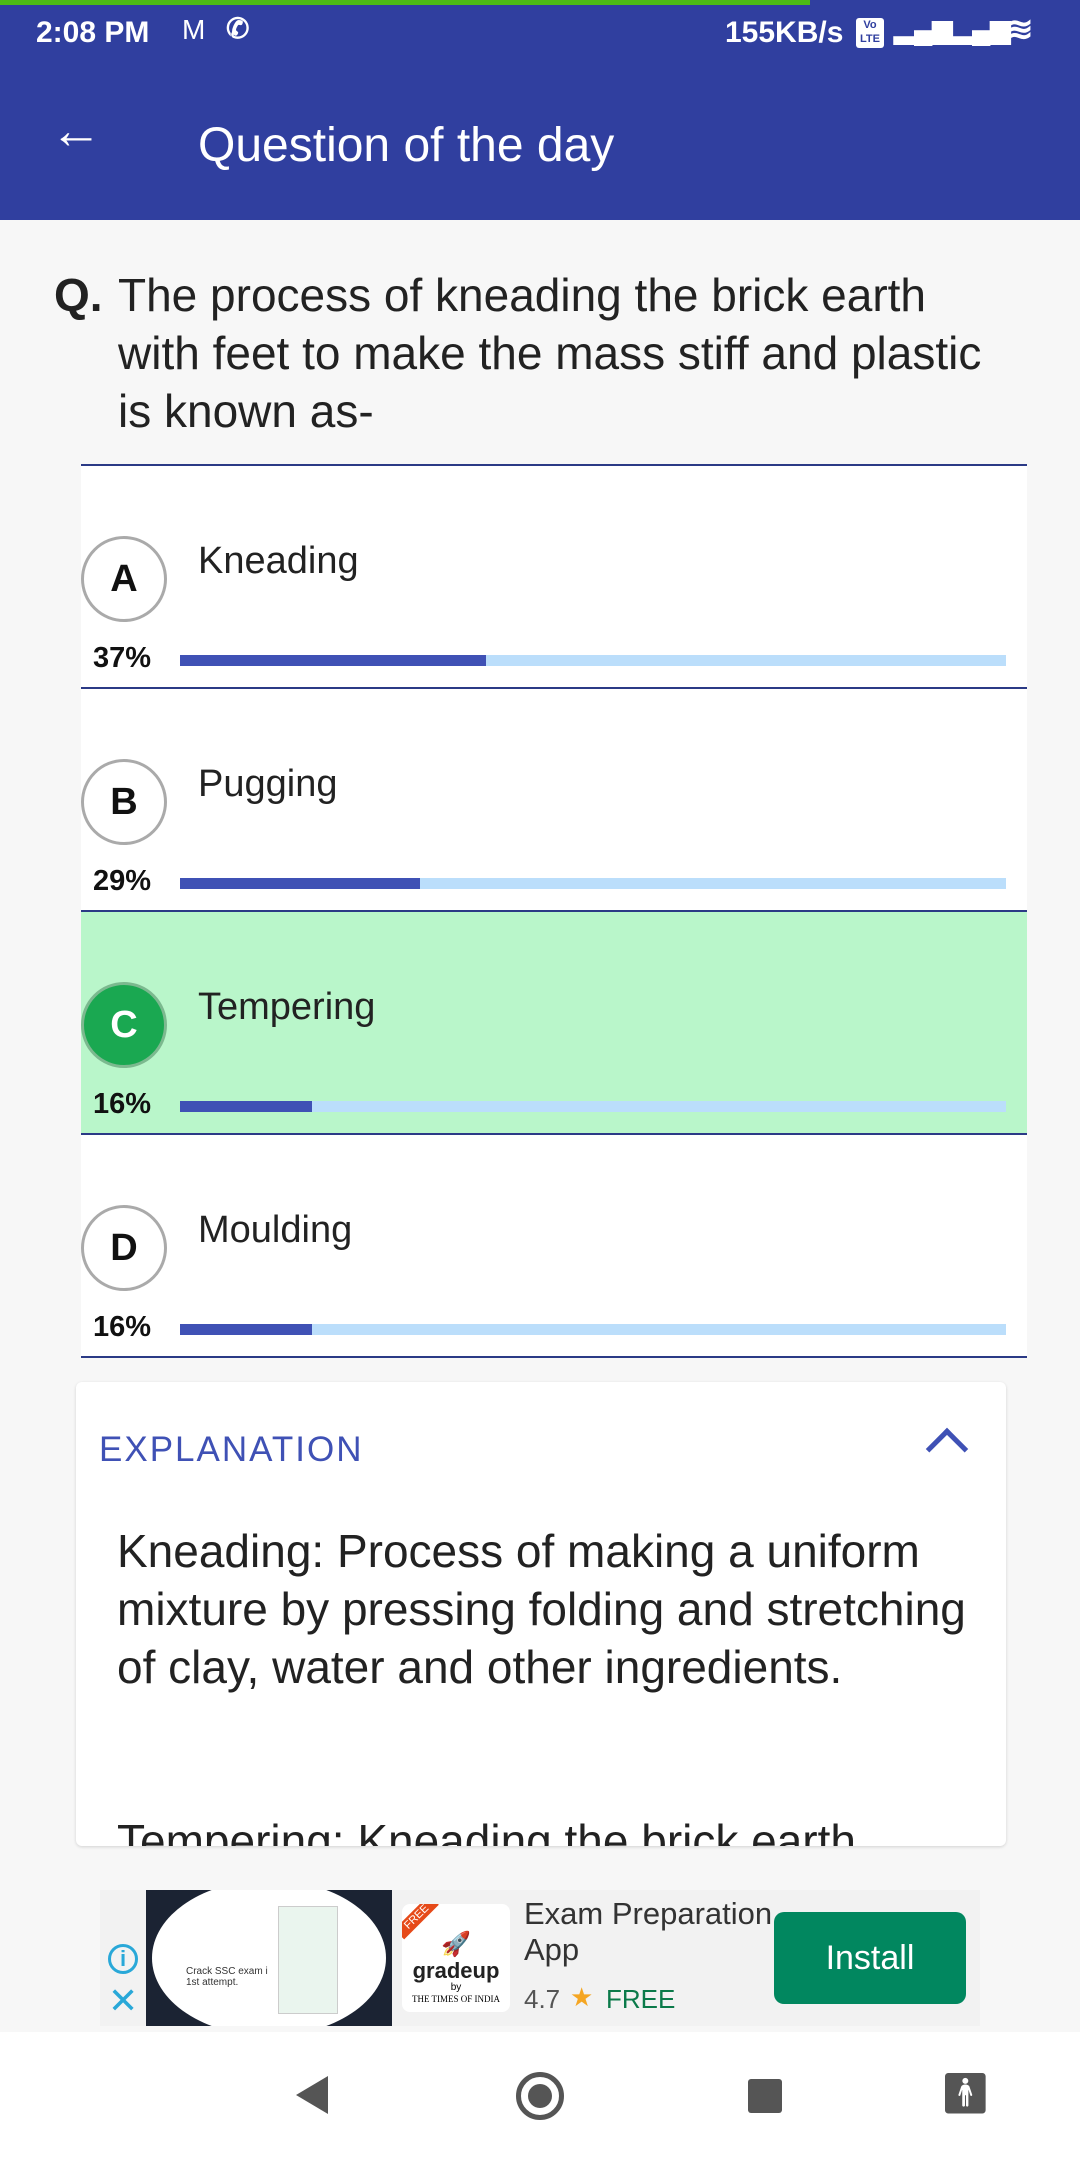 This screenshot has width=1080, height=2160. What do you see at coordinates (582, 1997) in the screenshot?
I see `star-icon: ★` at bounding box center [582, 1997].